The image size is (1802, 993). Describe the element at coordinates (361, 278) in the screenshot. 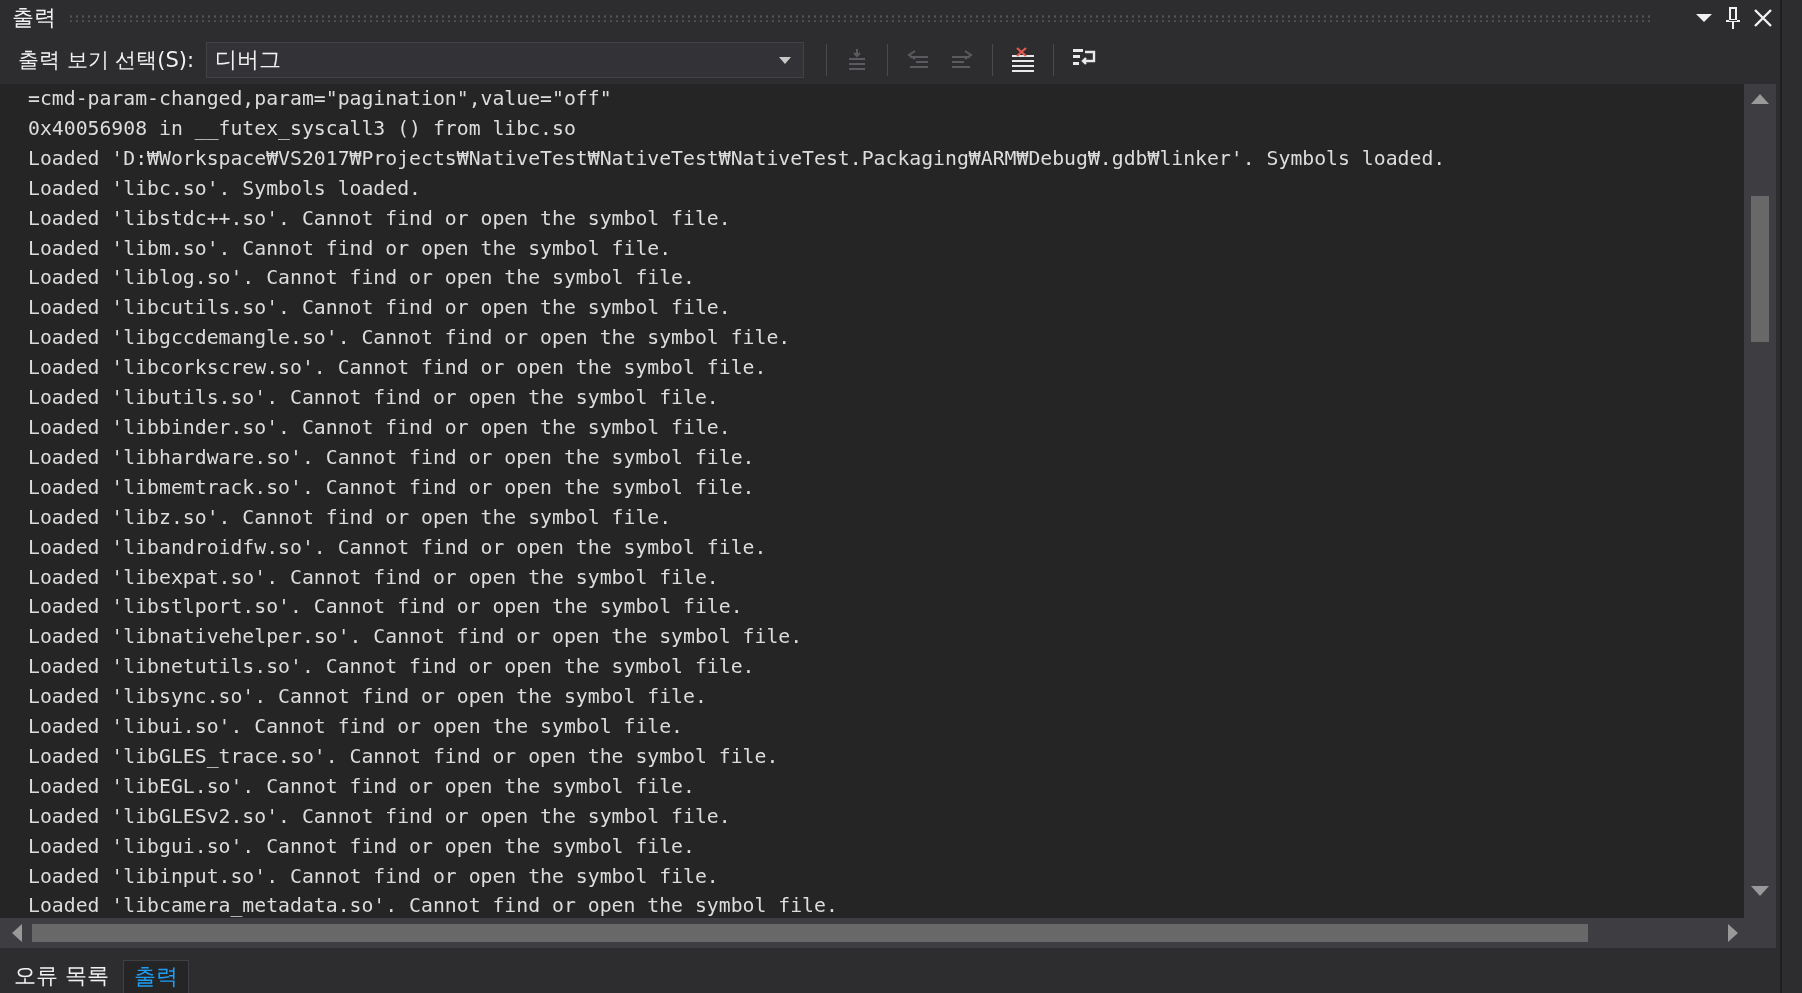

I see `output-line: Loaded 'liblog.so'. Cannot find or open the symbol file.` at that location.